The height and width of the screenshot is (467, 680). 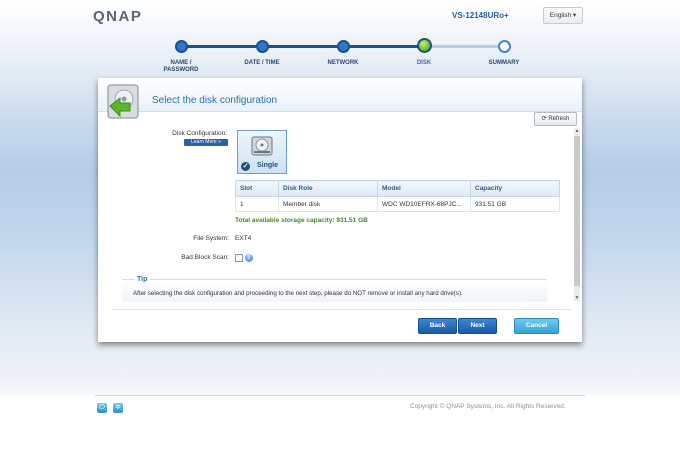 I want to click on file-system-value: EXT4, so click(x=243, y=238).